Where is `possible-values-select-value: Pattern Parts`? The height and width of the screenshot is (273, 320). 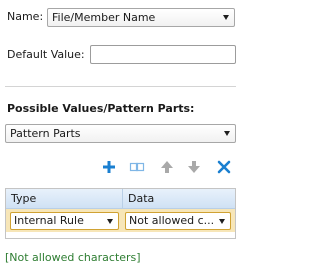 possible-values-select-value: Pattern Parts is located at coordinates (45, 133).